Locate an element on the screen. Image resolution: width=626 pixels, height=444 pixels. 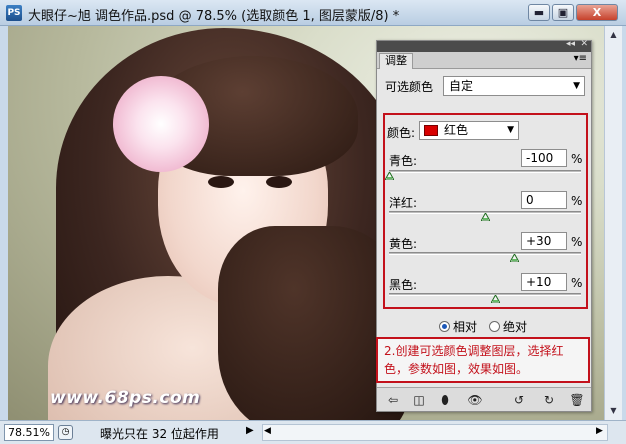
cyan-percent: % is located at coordinates (577, 159).